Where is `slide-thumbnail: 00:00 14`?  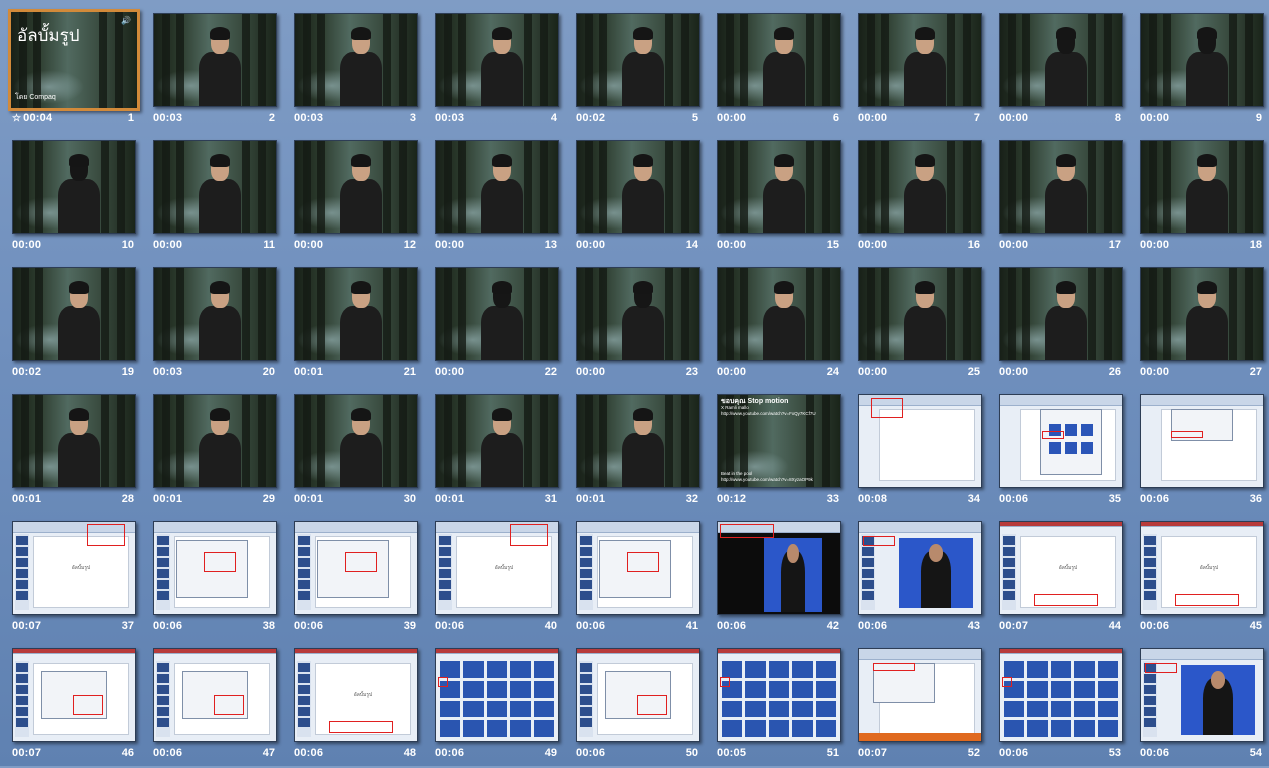
slide-thumbnail: 00:00 14 is located at coordinates (646, 200).